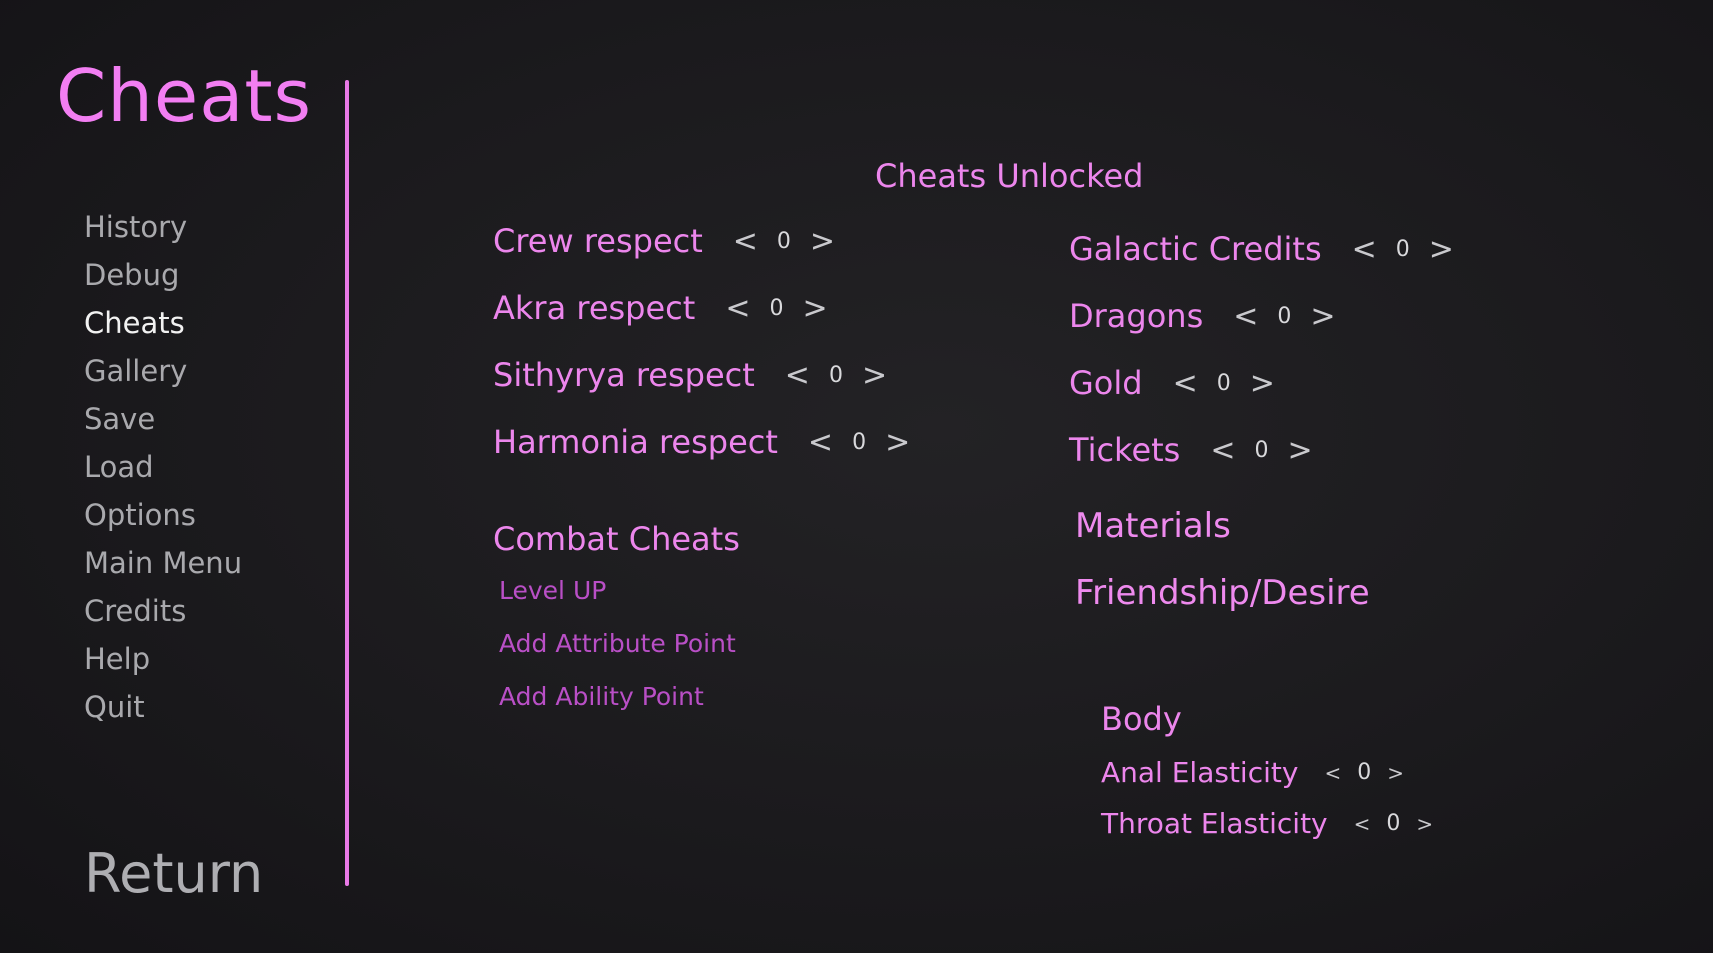 This screenshot has width=1713, height=953. What do you see at coordinates (1153, 526) in the screenshot?
I see `materials-link: Materials` at bounding box center [1153, 526].